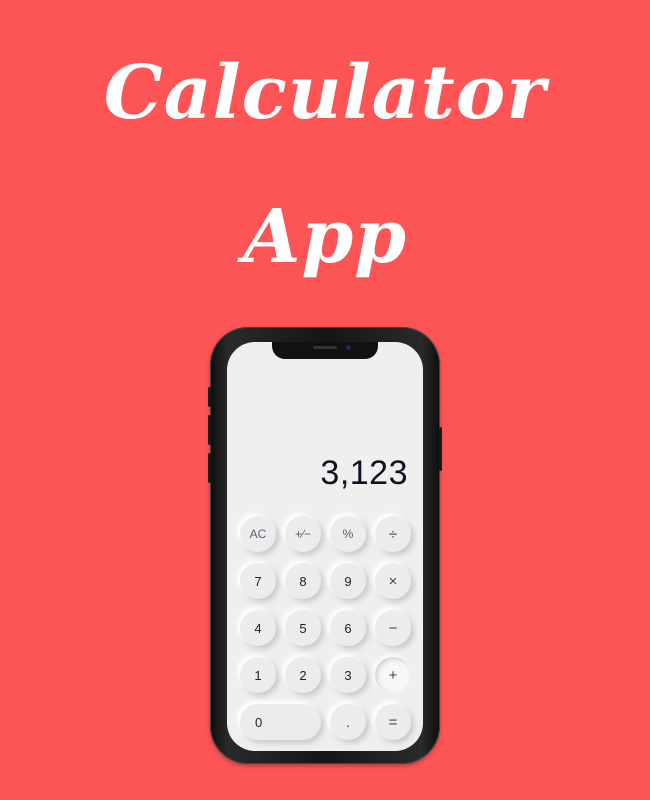  What do you see at coordinates (258, 534) in the screenshot?
I see `clear-button: AC` at bounding box center [258, 534].